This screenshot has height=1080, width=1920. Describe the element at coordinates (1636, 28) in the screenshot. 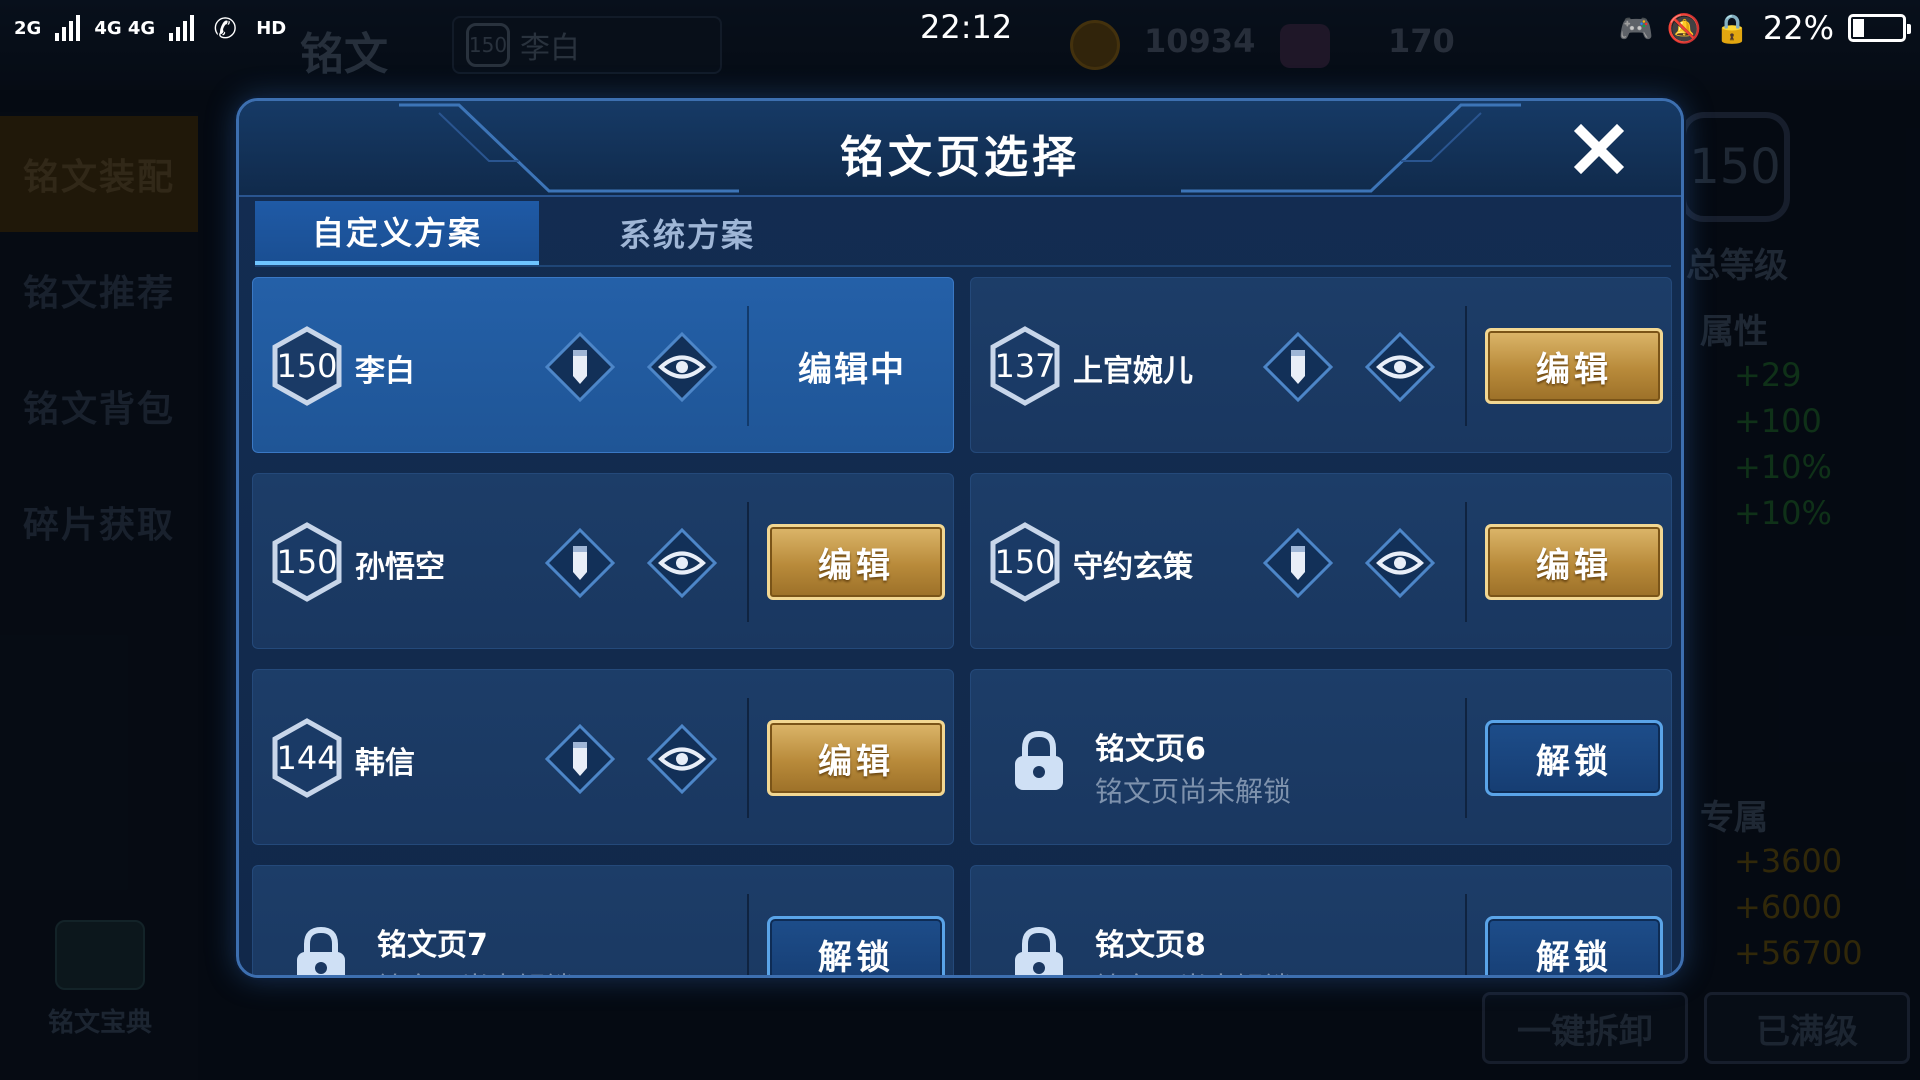

I see `gamepad-icon: 🎮` at that location.